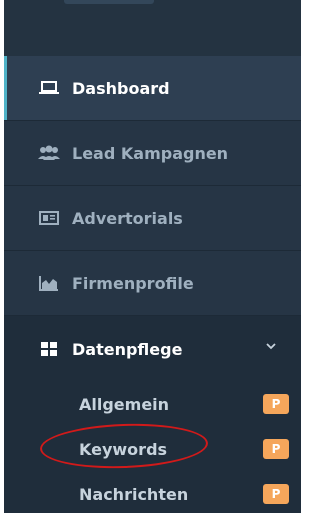  I want to click on sidebar-item-label: Lead Kampagnen, so click(150, 153).